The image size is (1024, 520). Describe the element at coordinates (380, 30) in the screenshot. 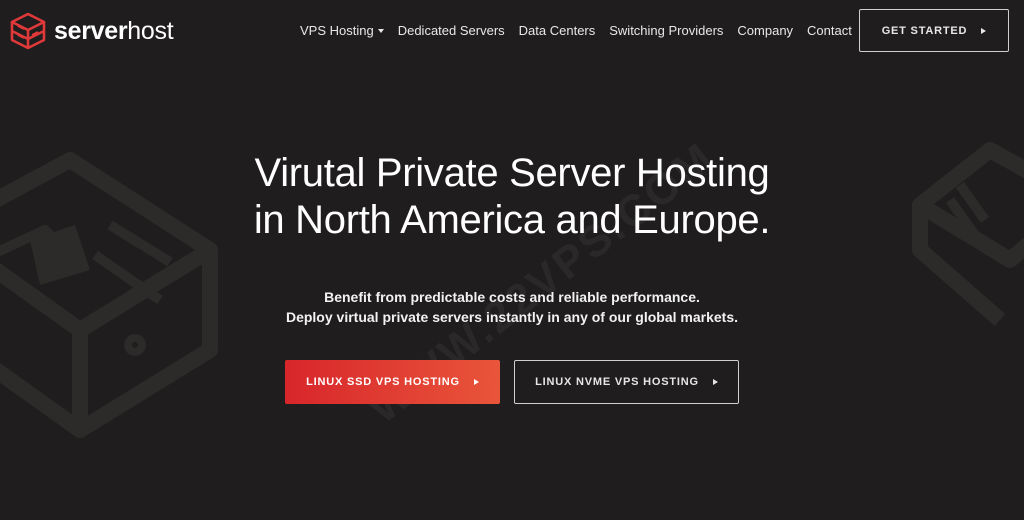

I see `caret-down-icon` at that location.